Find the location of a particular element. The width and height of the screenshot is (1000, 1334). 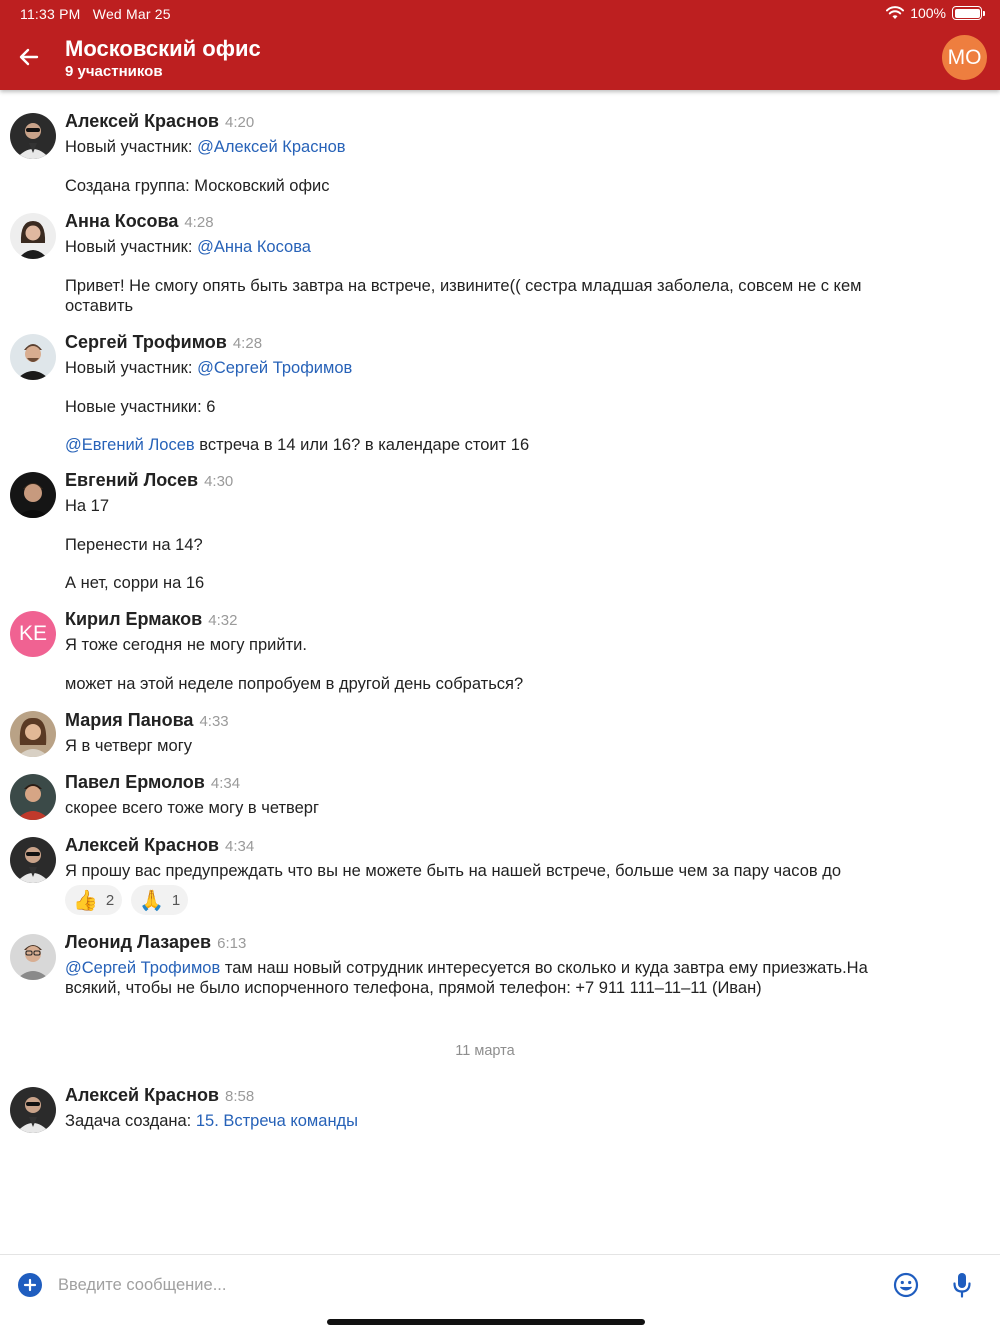

message-input is located at coordinates (458, 1285).